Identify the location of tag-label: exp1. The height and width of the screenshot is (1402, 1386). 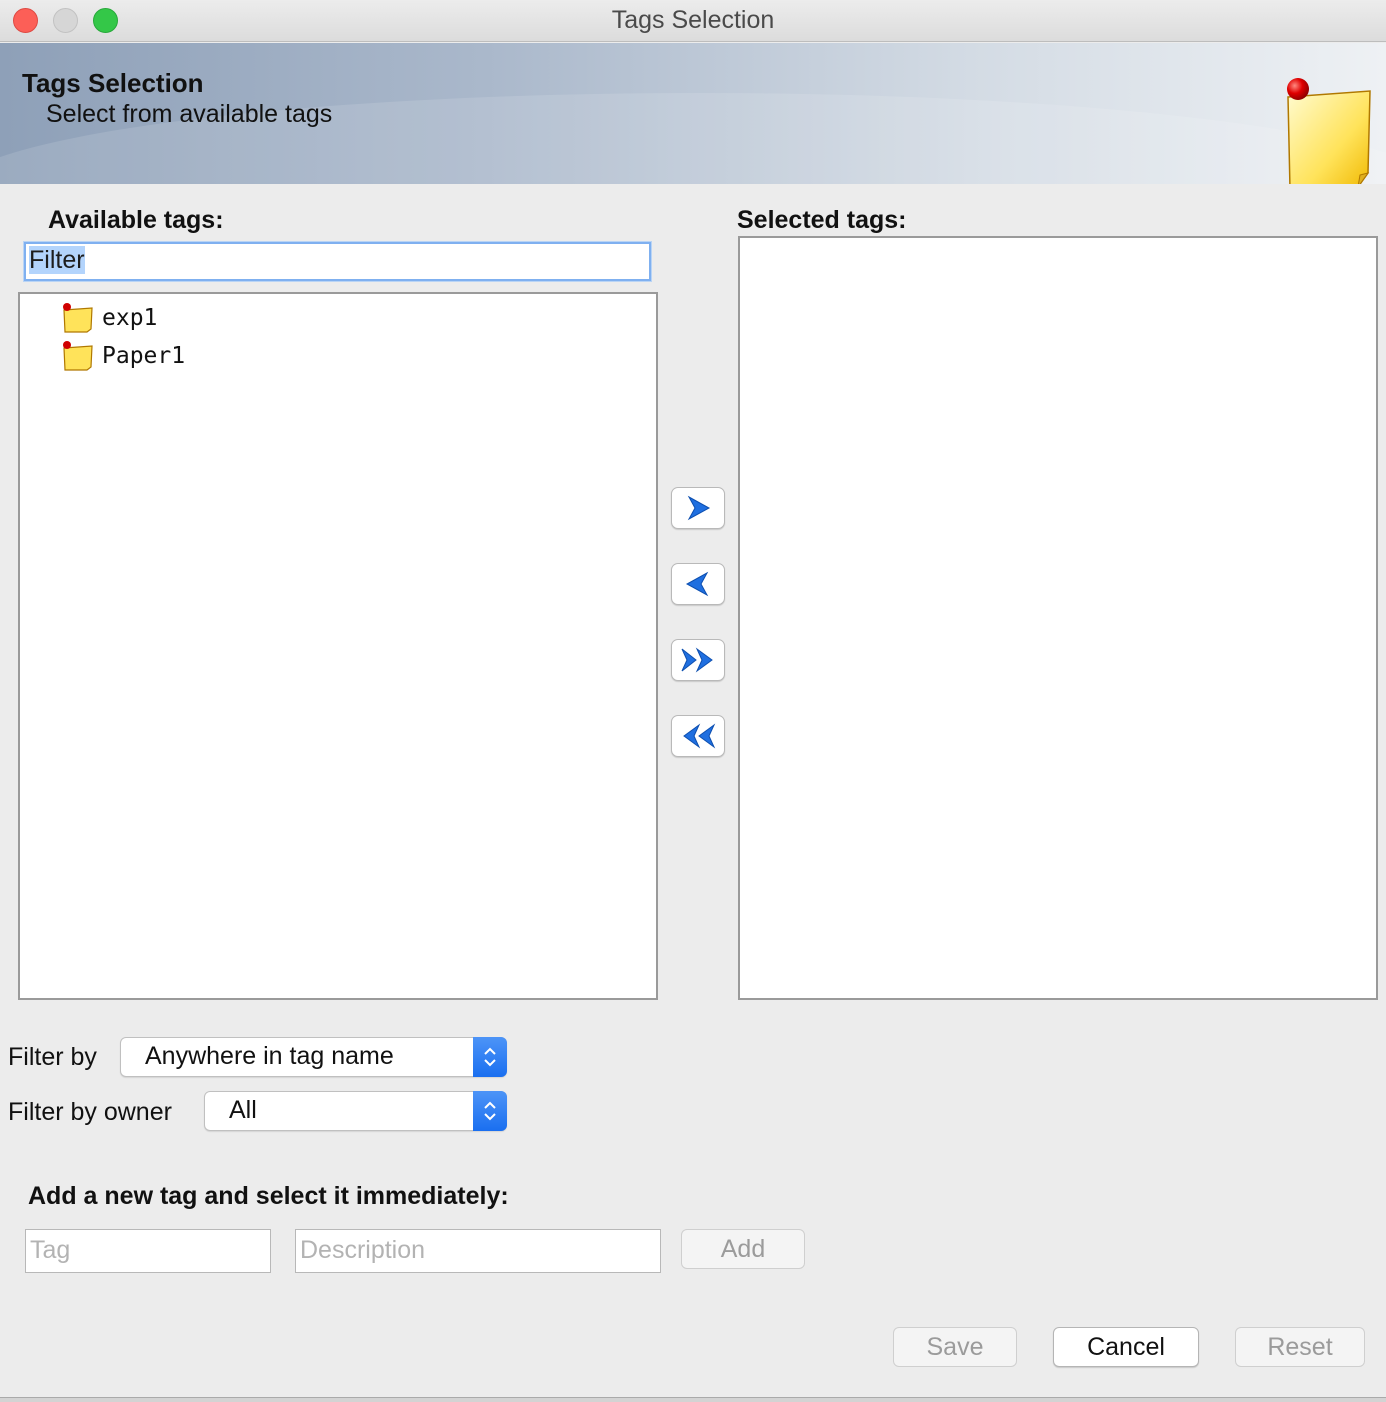
(130, 318).